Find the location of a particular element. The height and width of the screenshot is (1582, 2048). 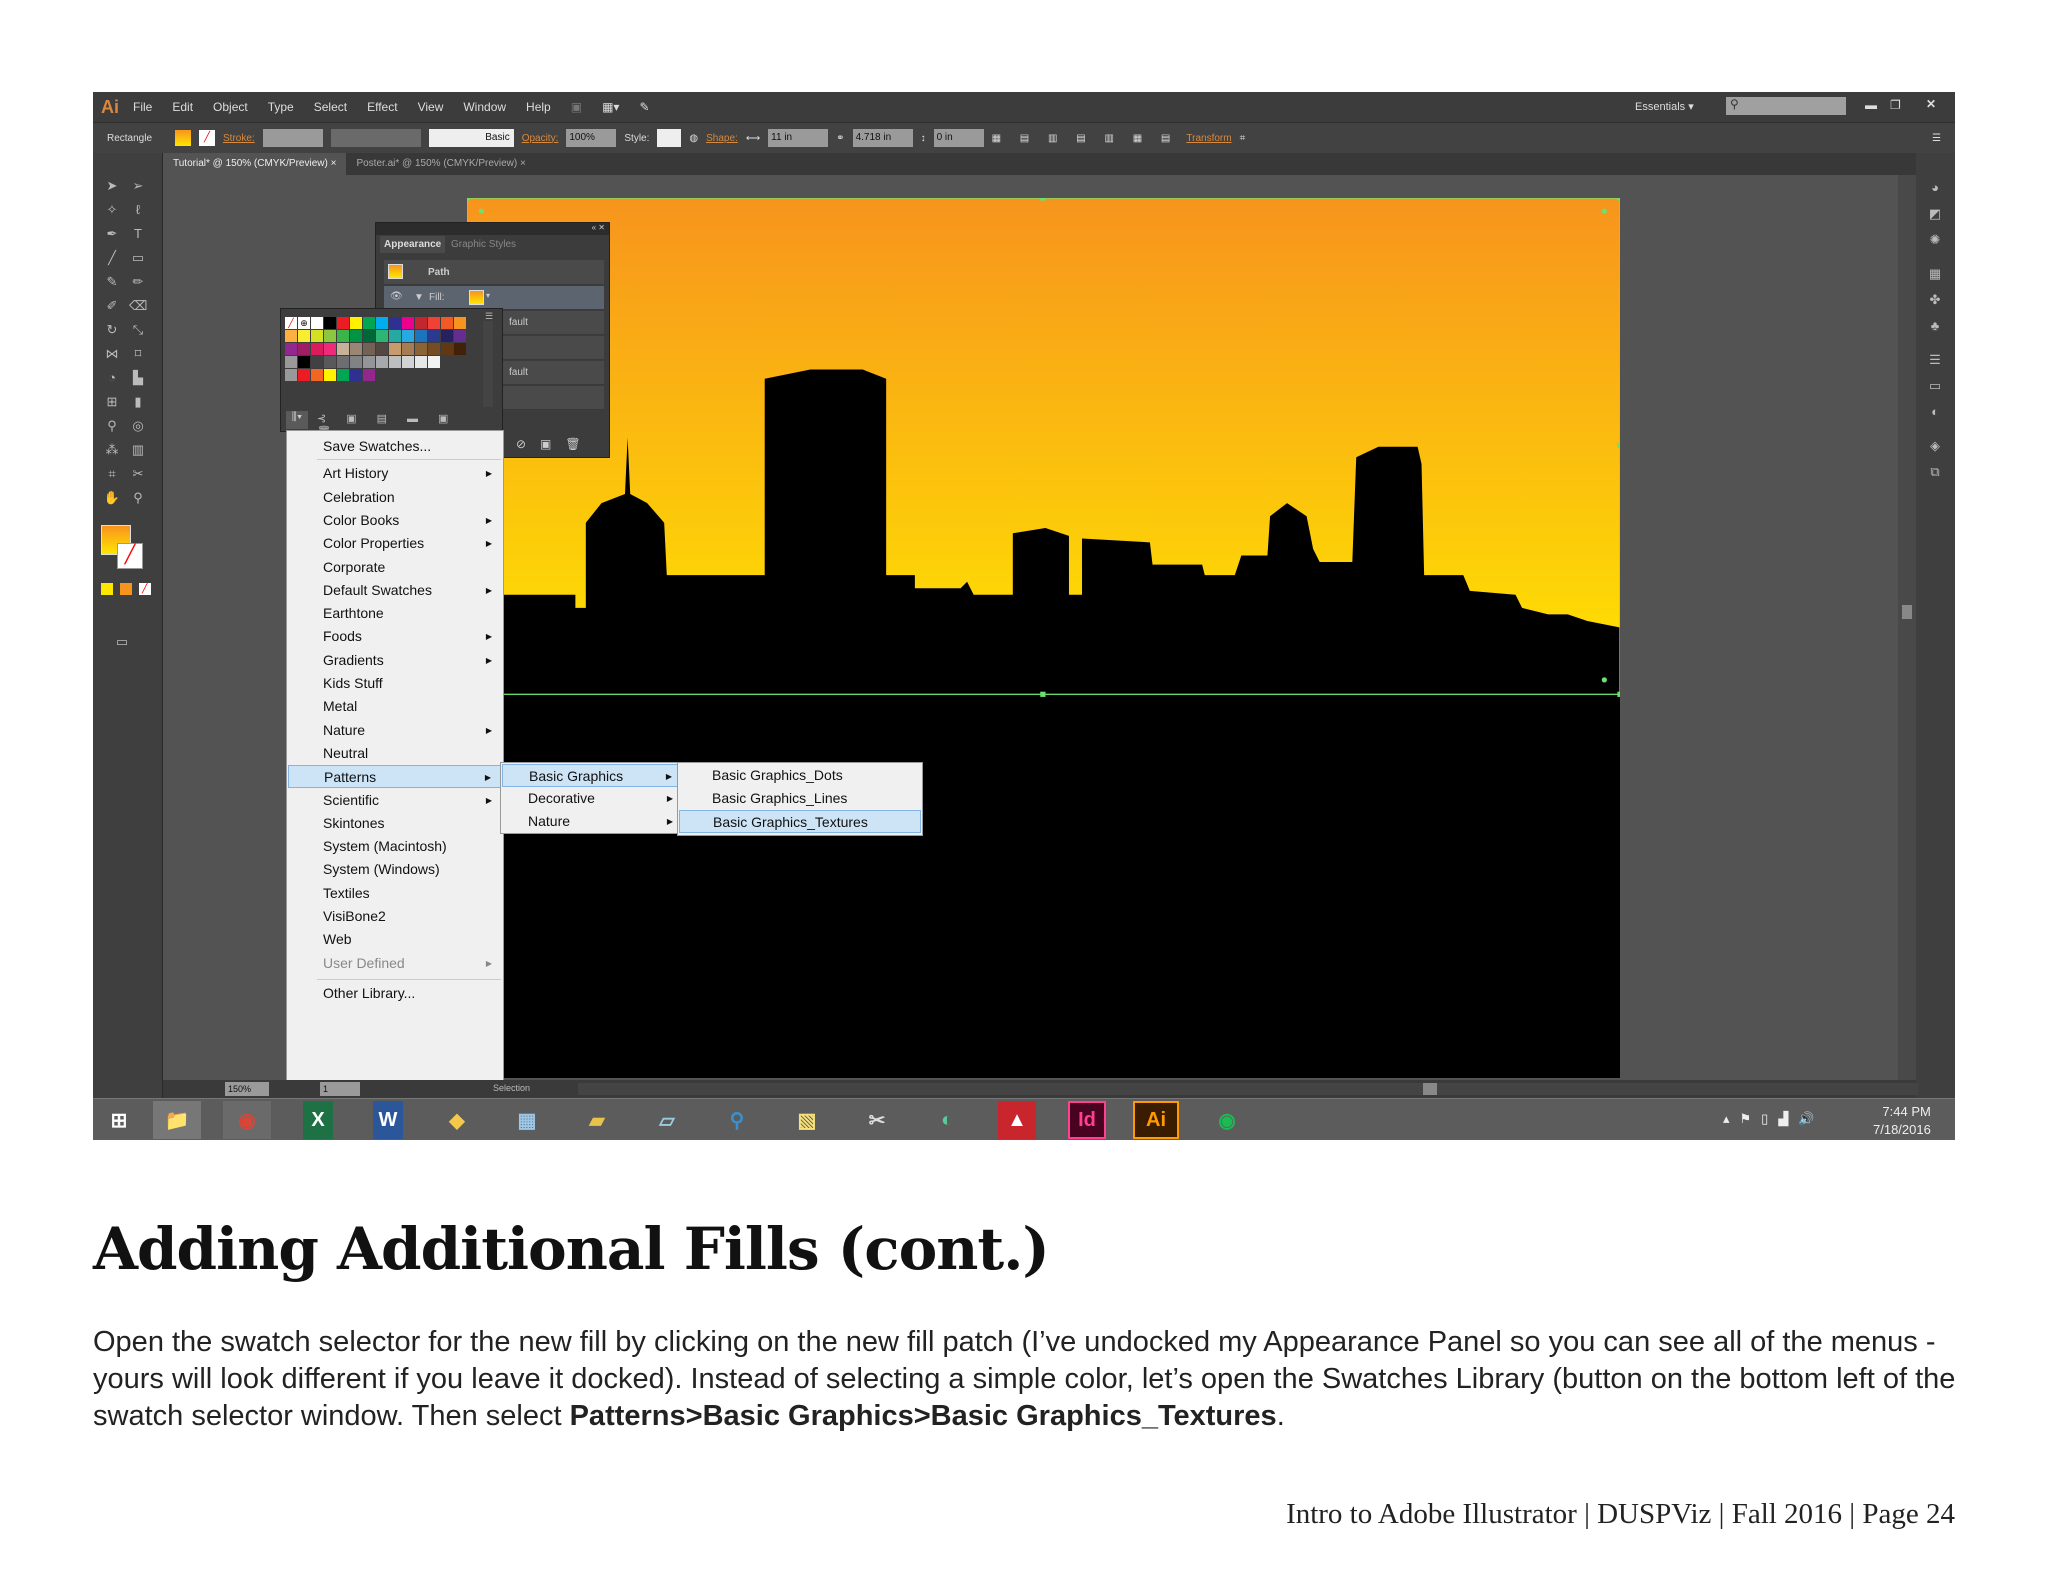

acrobat-icon: ▲ is located at coordinates (1017, 1120).